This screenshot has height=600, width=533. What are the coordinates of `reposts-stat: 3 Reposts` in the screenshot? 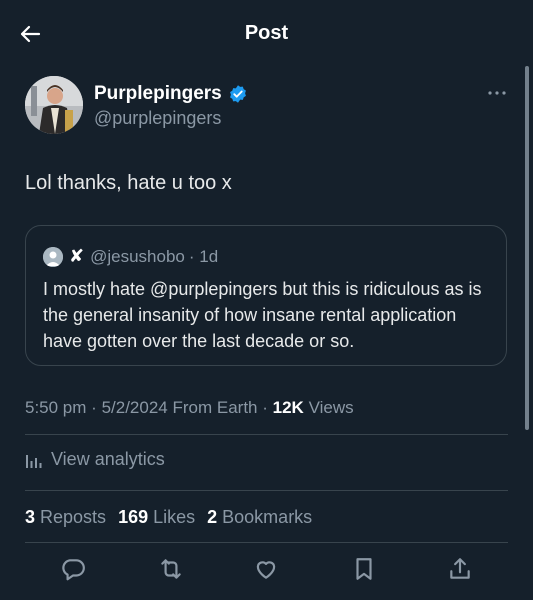 It's located at (65, 517).